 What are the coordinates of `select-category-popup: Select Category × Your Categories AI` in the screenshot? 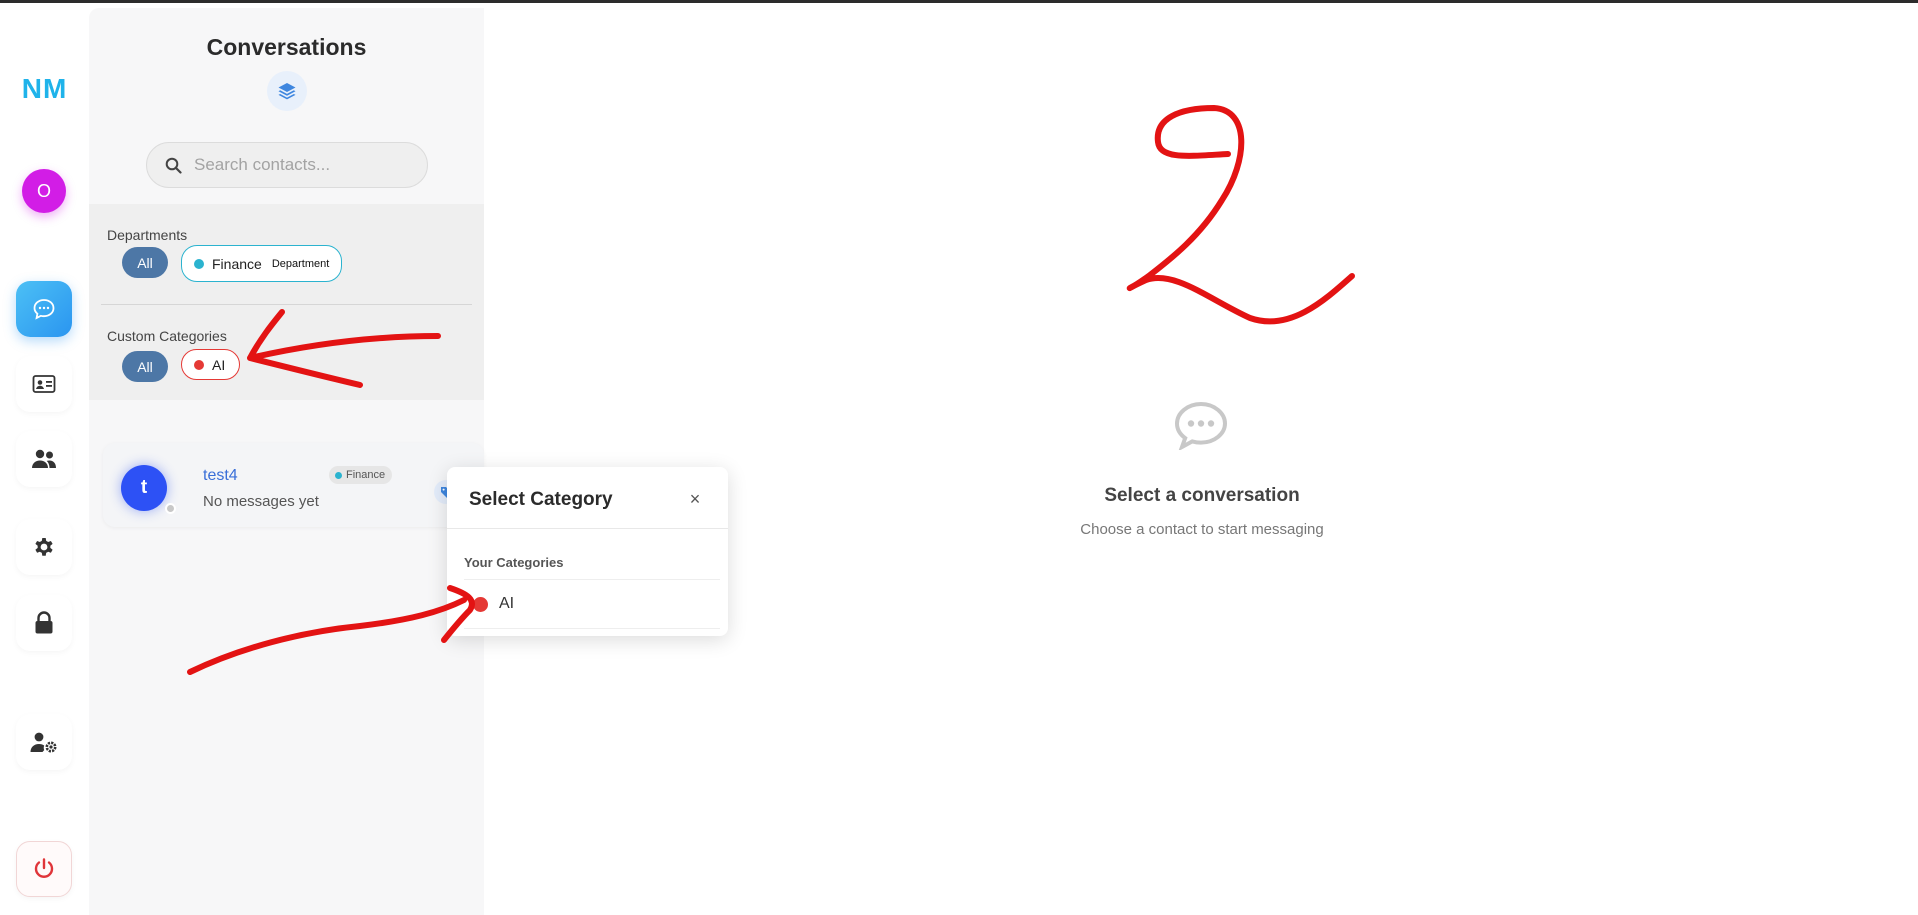 It's located at (587, 551).